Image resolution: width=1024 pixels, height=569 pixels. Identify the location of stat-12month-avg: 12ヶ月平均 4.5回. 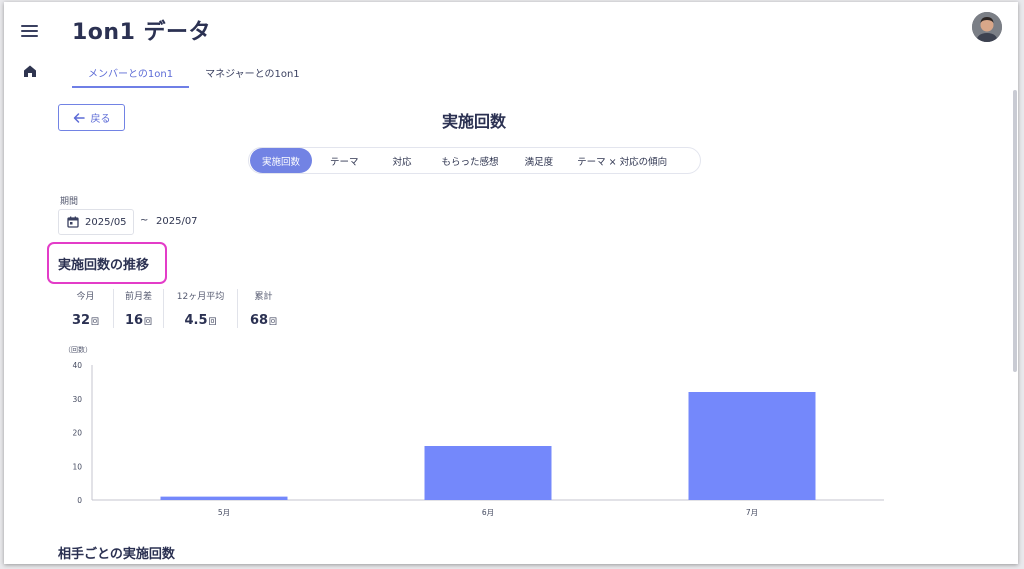
(200, 308).